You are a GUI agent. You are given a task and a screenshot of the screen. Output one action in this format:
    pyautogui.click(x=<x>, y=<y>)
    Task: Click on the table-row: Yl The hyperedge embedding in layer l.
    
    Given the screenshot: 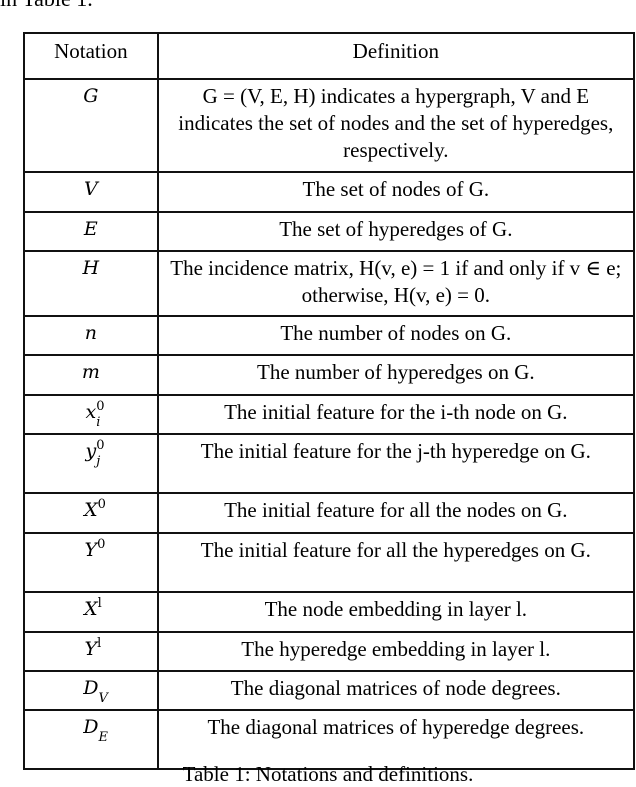 What is the action you would take?
    pyautogui.click(x=329, y=651)
    